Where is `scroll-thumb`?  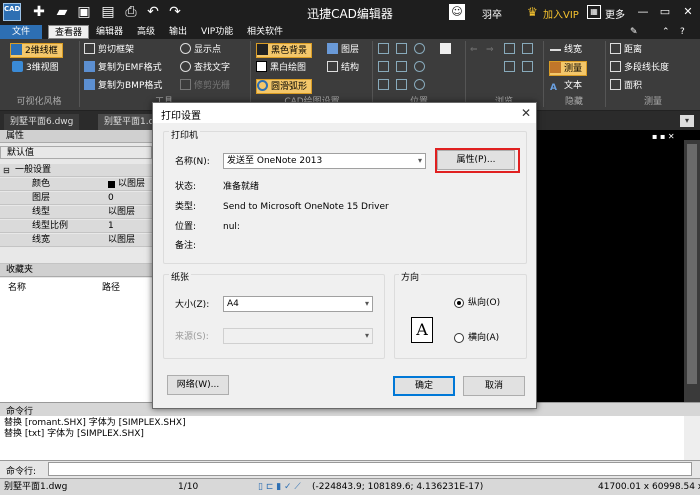
scroll-thumb is located at coordinates (692, 264).